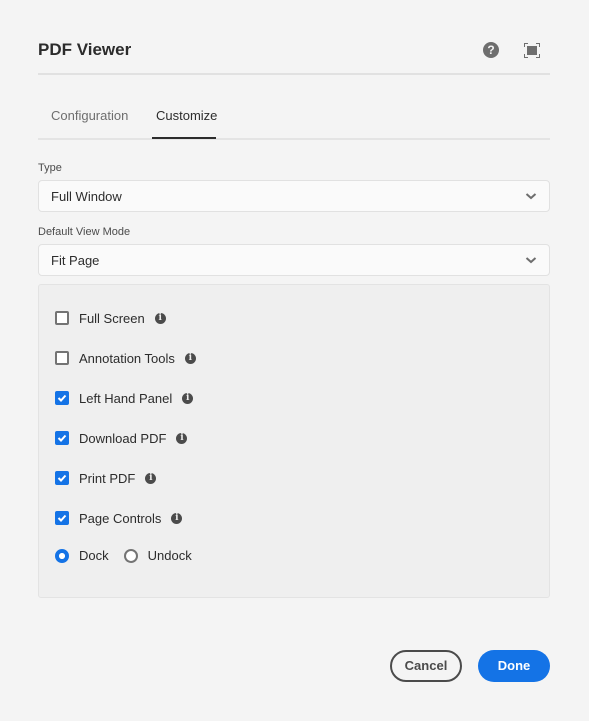  I want to click on option-label: Annotation Tools, so click(127, 358).